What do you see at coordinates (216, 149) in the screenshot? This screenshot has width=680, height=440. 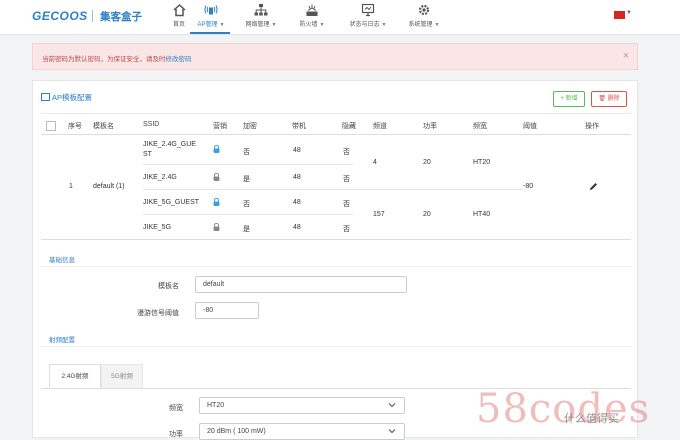 I see `marketing-enabled-icon` at bounding box center [216, 149].